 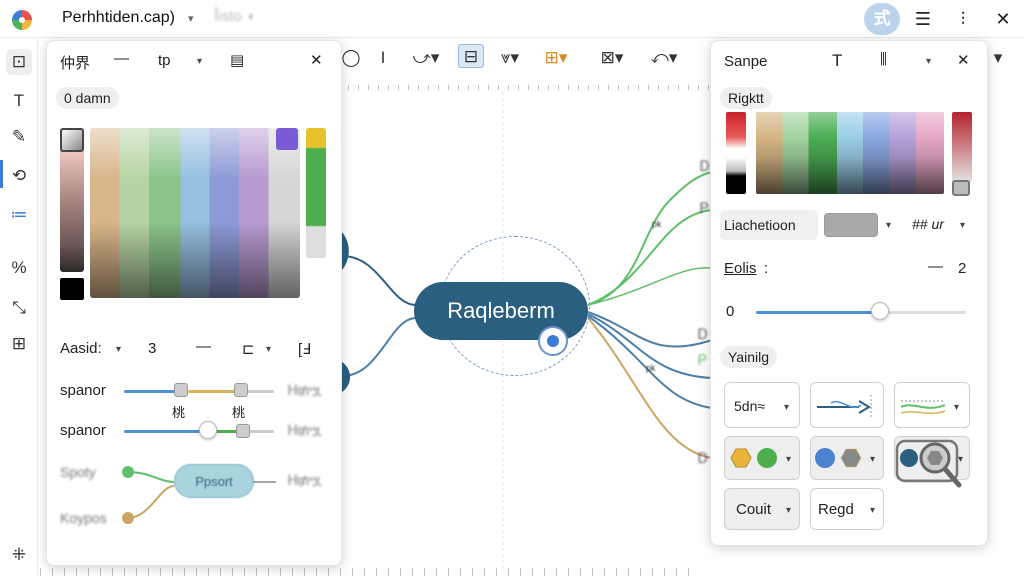 I want to click on spanor-track-mid, so click(x=213, y=391).